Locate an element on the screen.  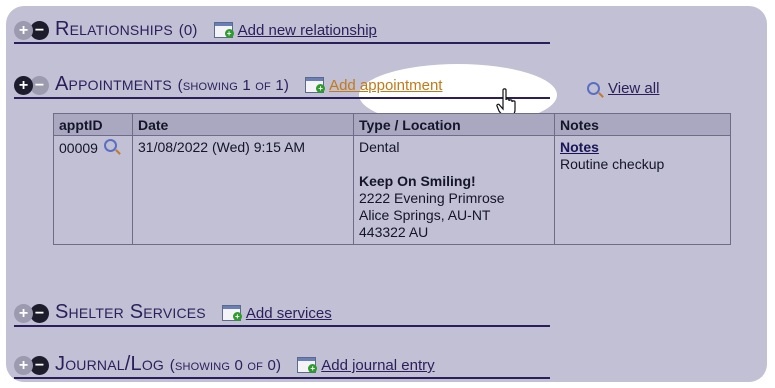
shelter-services-section-header: + − Shelter Services + Add services is located at coordinates (282, 312).